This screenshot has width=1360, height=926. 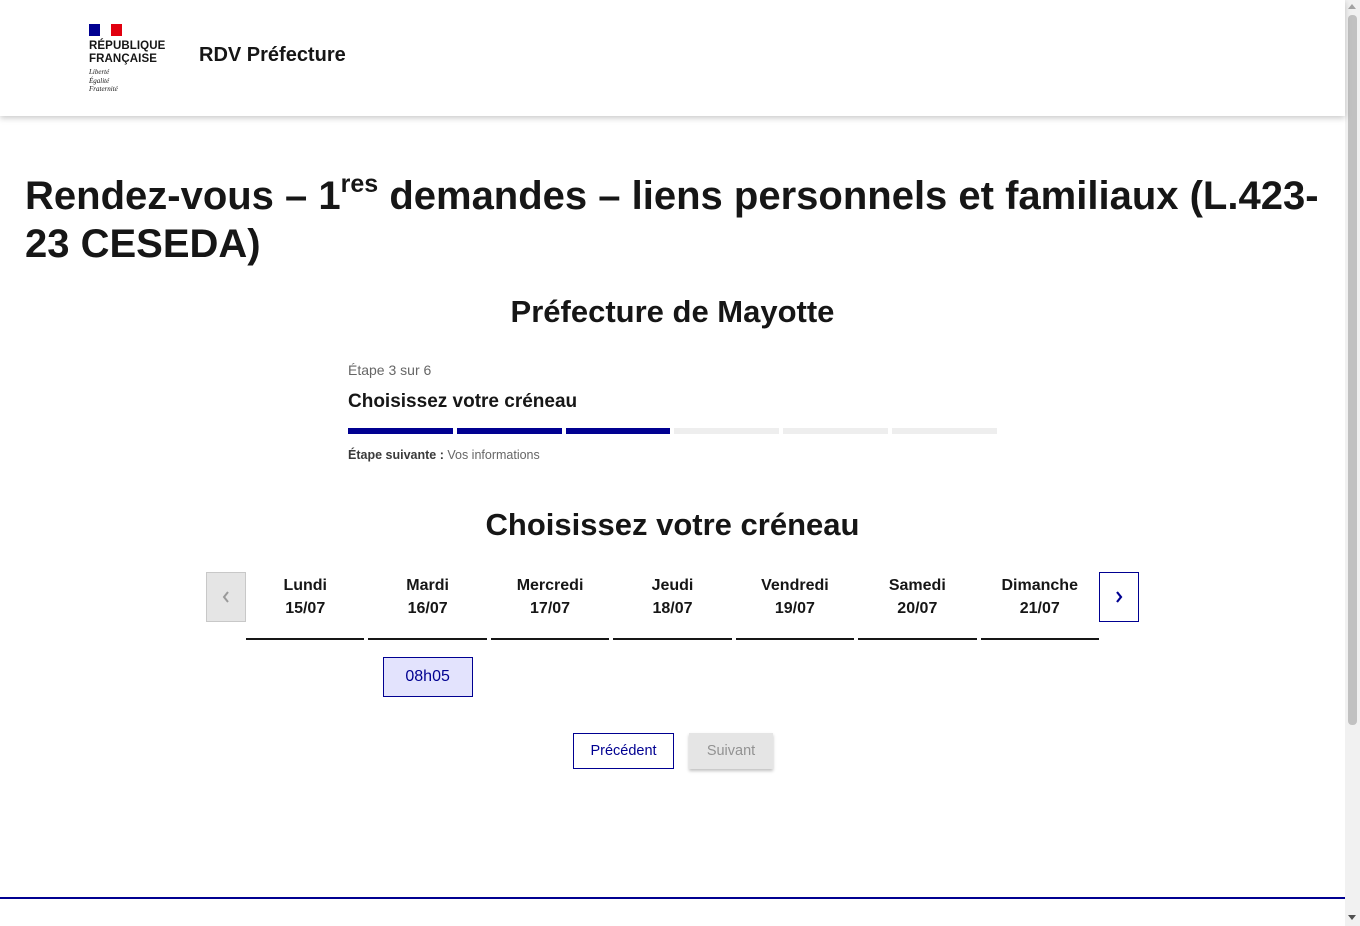 What do you see at coordinates (272, 55) in the screenshot?
I see `site-title: RDV Préfecture` at bounding box center [272, 55].